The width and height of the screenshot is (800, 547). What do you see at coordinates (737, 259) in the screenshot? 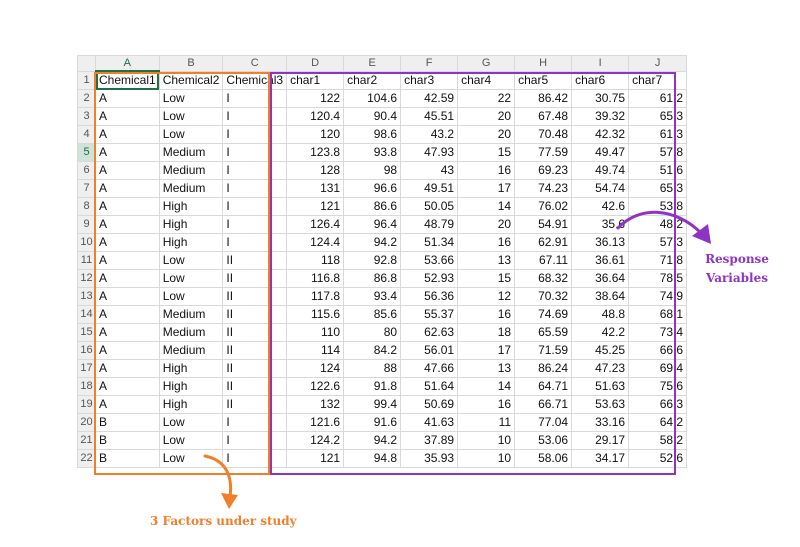
I see `response-label-line1: Response` at bounding box center [737, 259].